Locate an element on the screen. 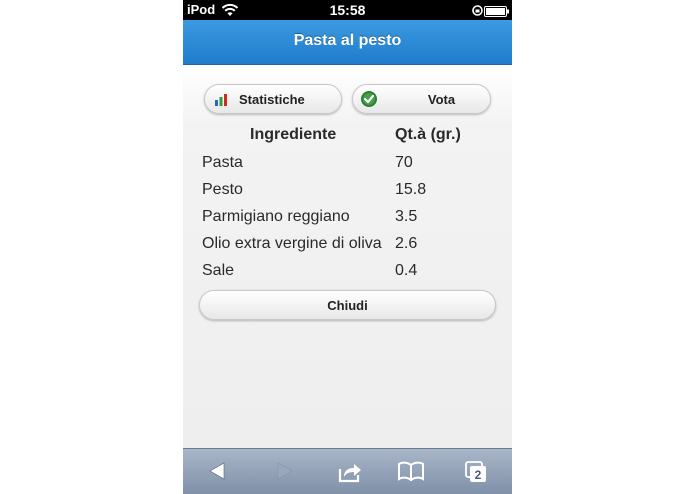  ingredient-quantity: 0.4 is located at coordinates (406, 270).